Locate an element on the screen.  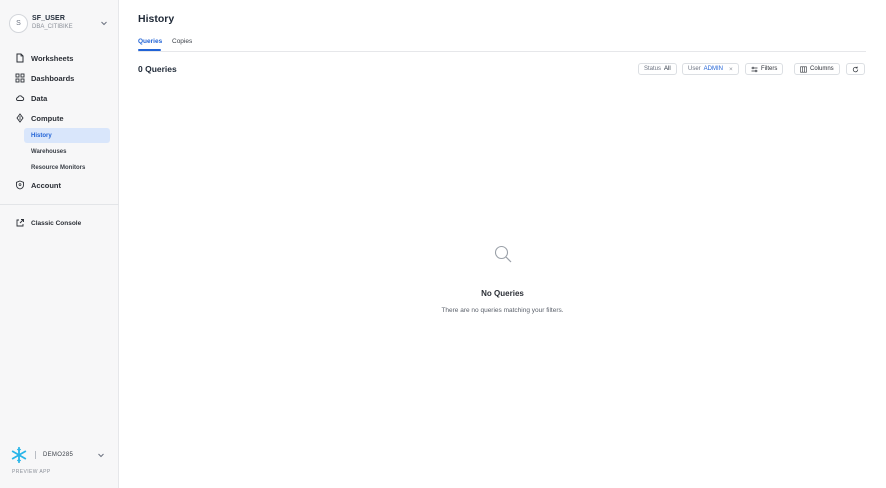
columns-button: Columns is located at coordinates (817, 69).